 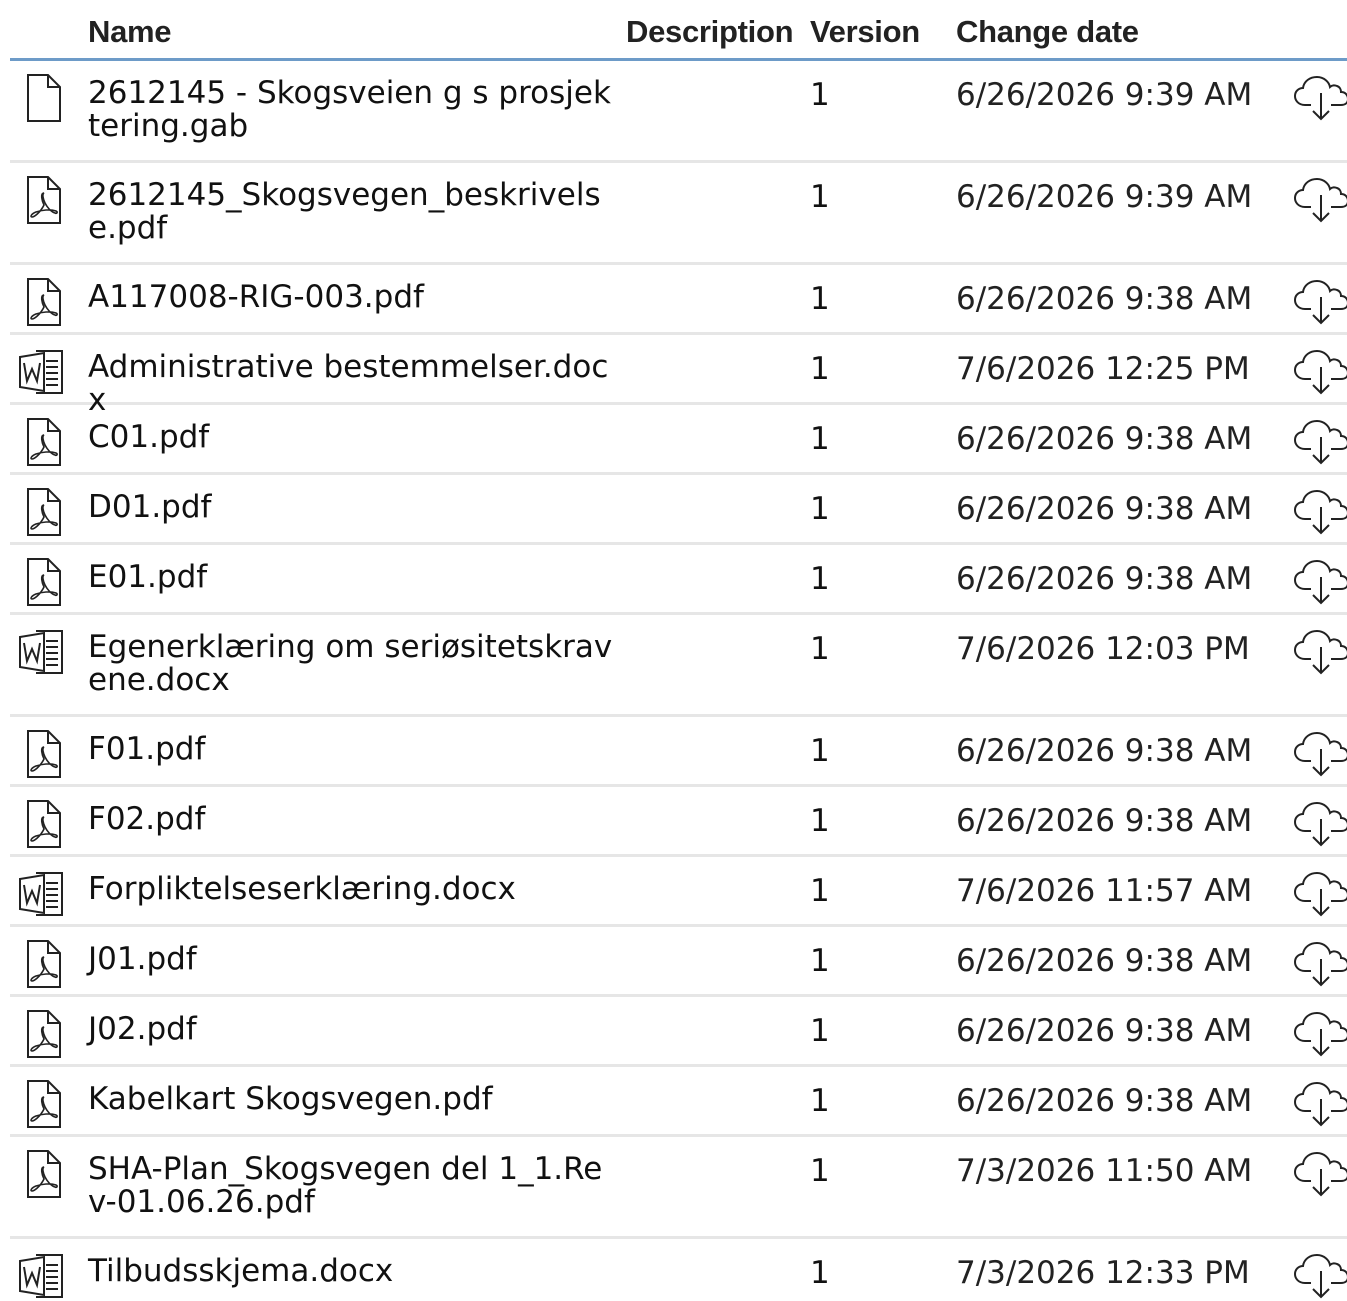 What do you see at coordinates (710, 32) in the screenshot?
I see `column-header-description: Description` at bounding box center [710, 32].